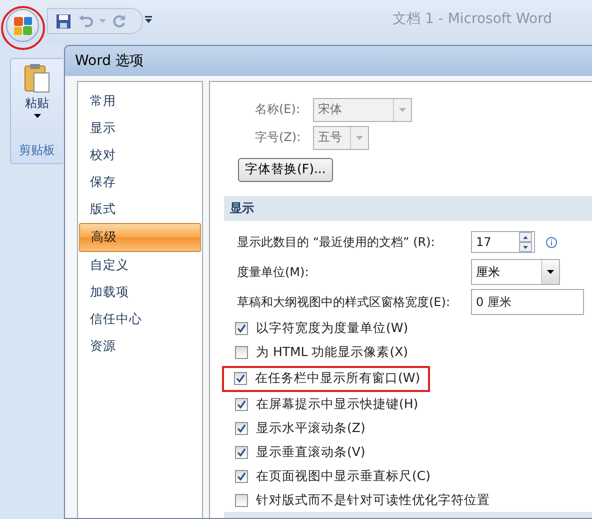  I want to click on office-logo-icon, so click(22, 26).